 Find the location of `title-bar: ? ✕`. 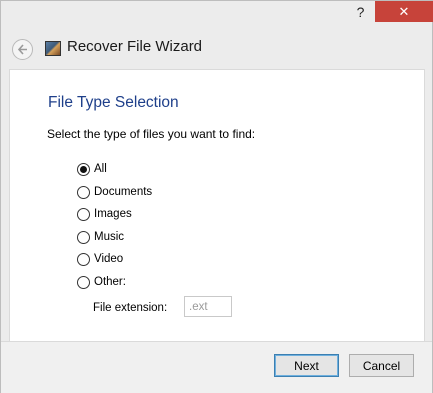

title-bar: ? ✕ is located at coordinates (217, 15).